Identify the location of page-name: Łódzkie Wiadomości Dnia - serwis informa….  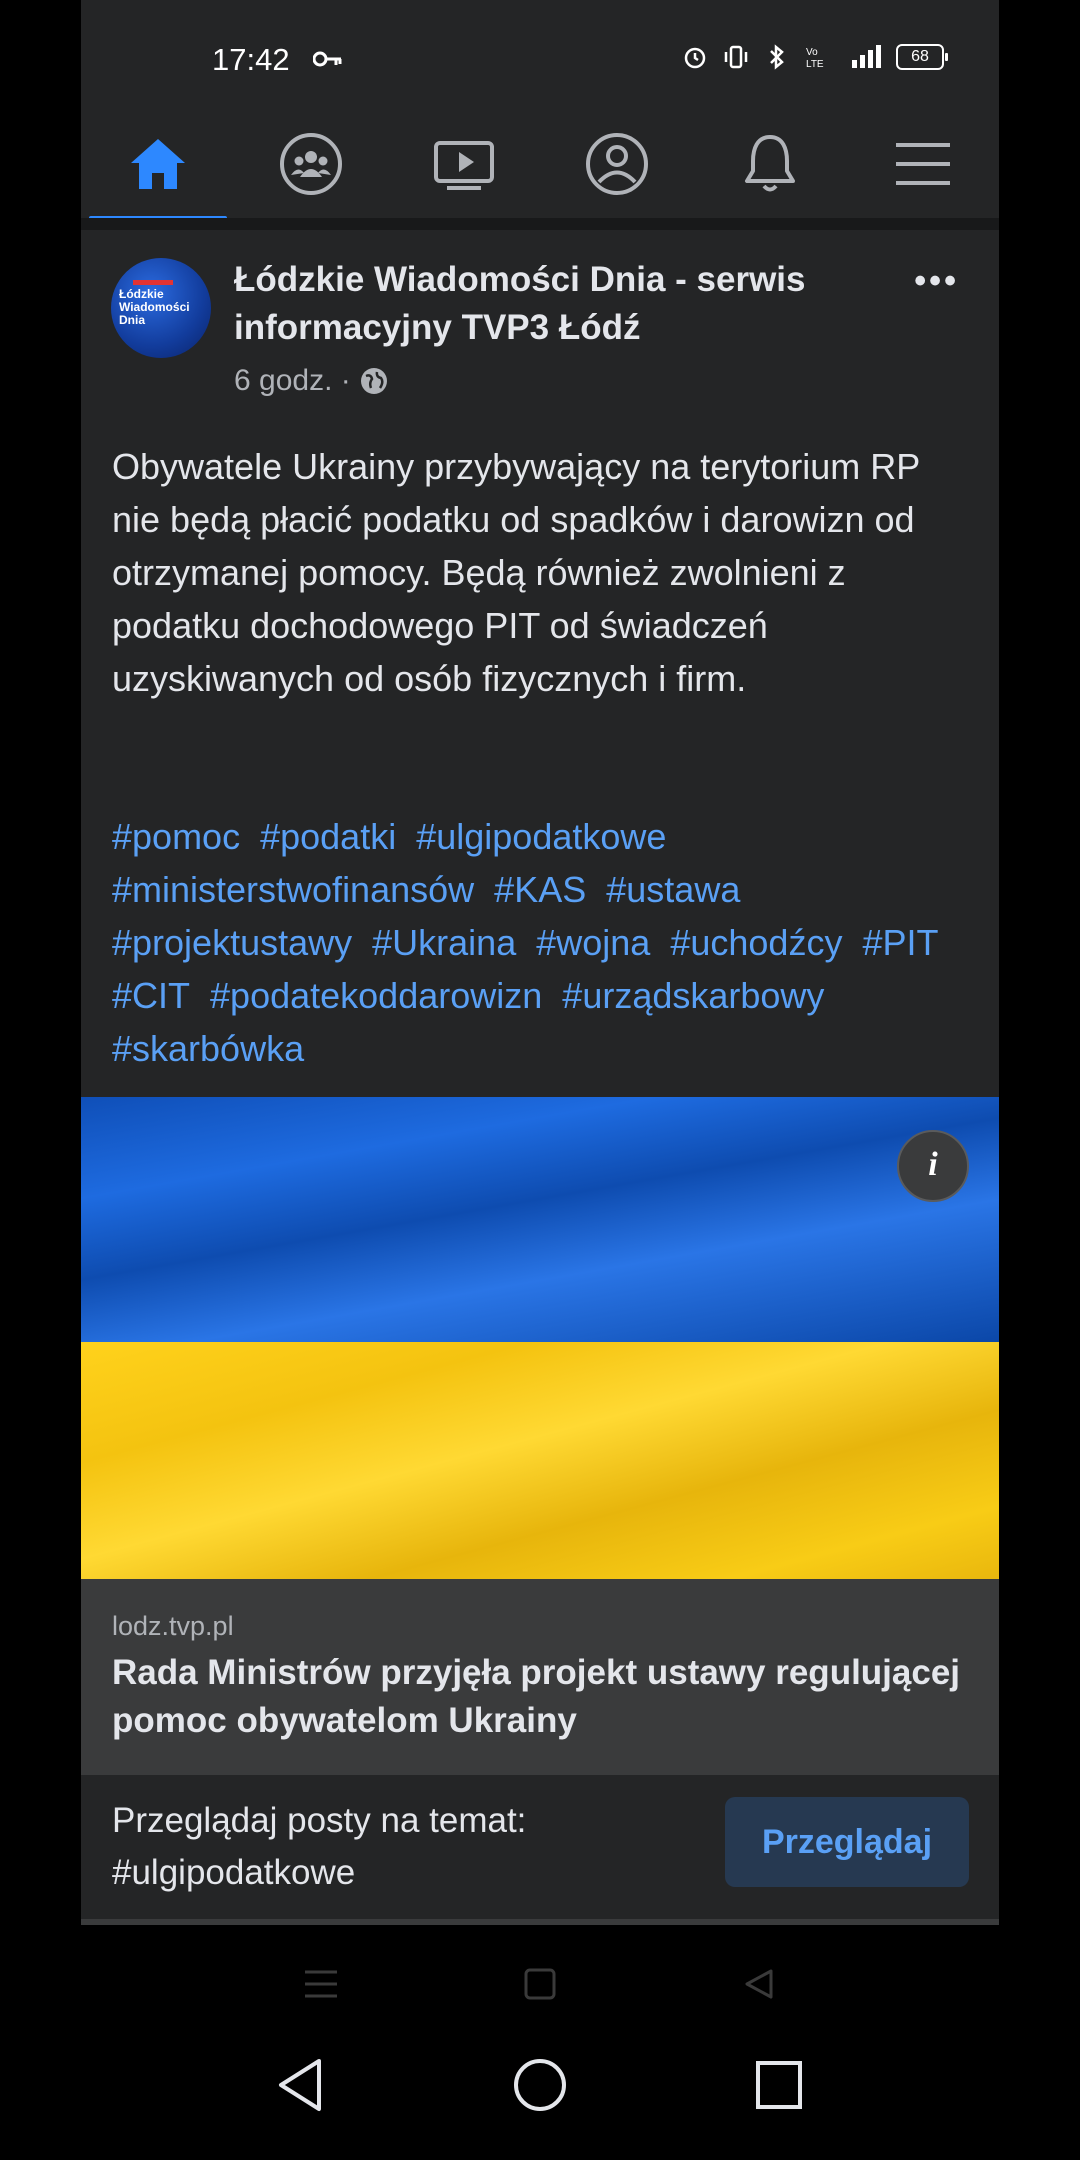
(554, 304).